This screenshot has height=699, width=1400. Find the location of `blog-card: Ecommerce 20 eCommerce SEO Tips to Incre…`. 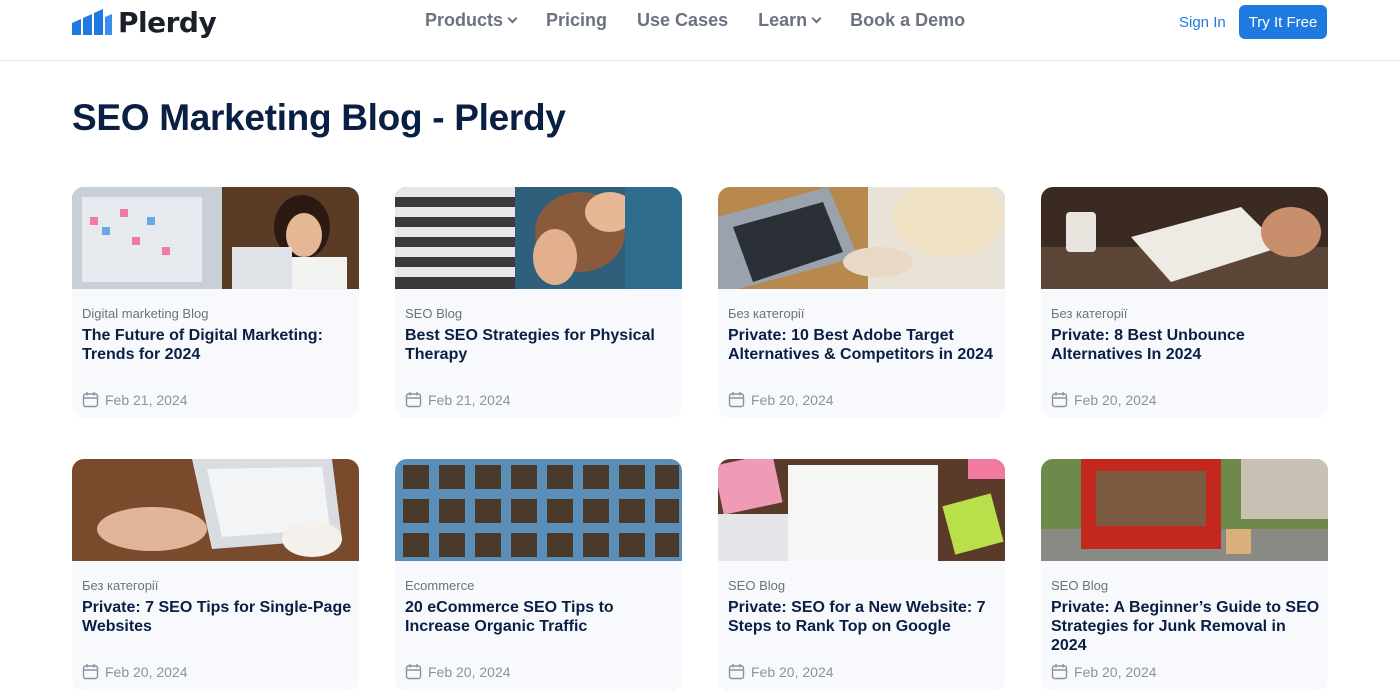

blog-card: Ecommerce 20 eCommerce SEO Tips to Incre… is located at coordinates (538, 575).